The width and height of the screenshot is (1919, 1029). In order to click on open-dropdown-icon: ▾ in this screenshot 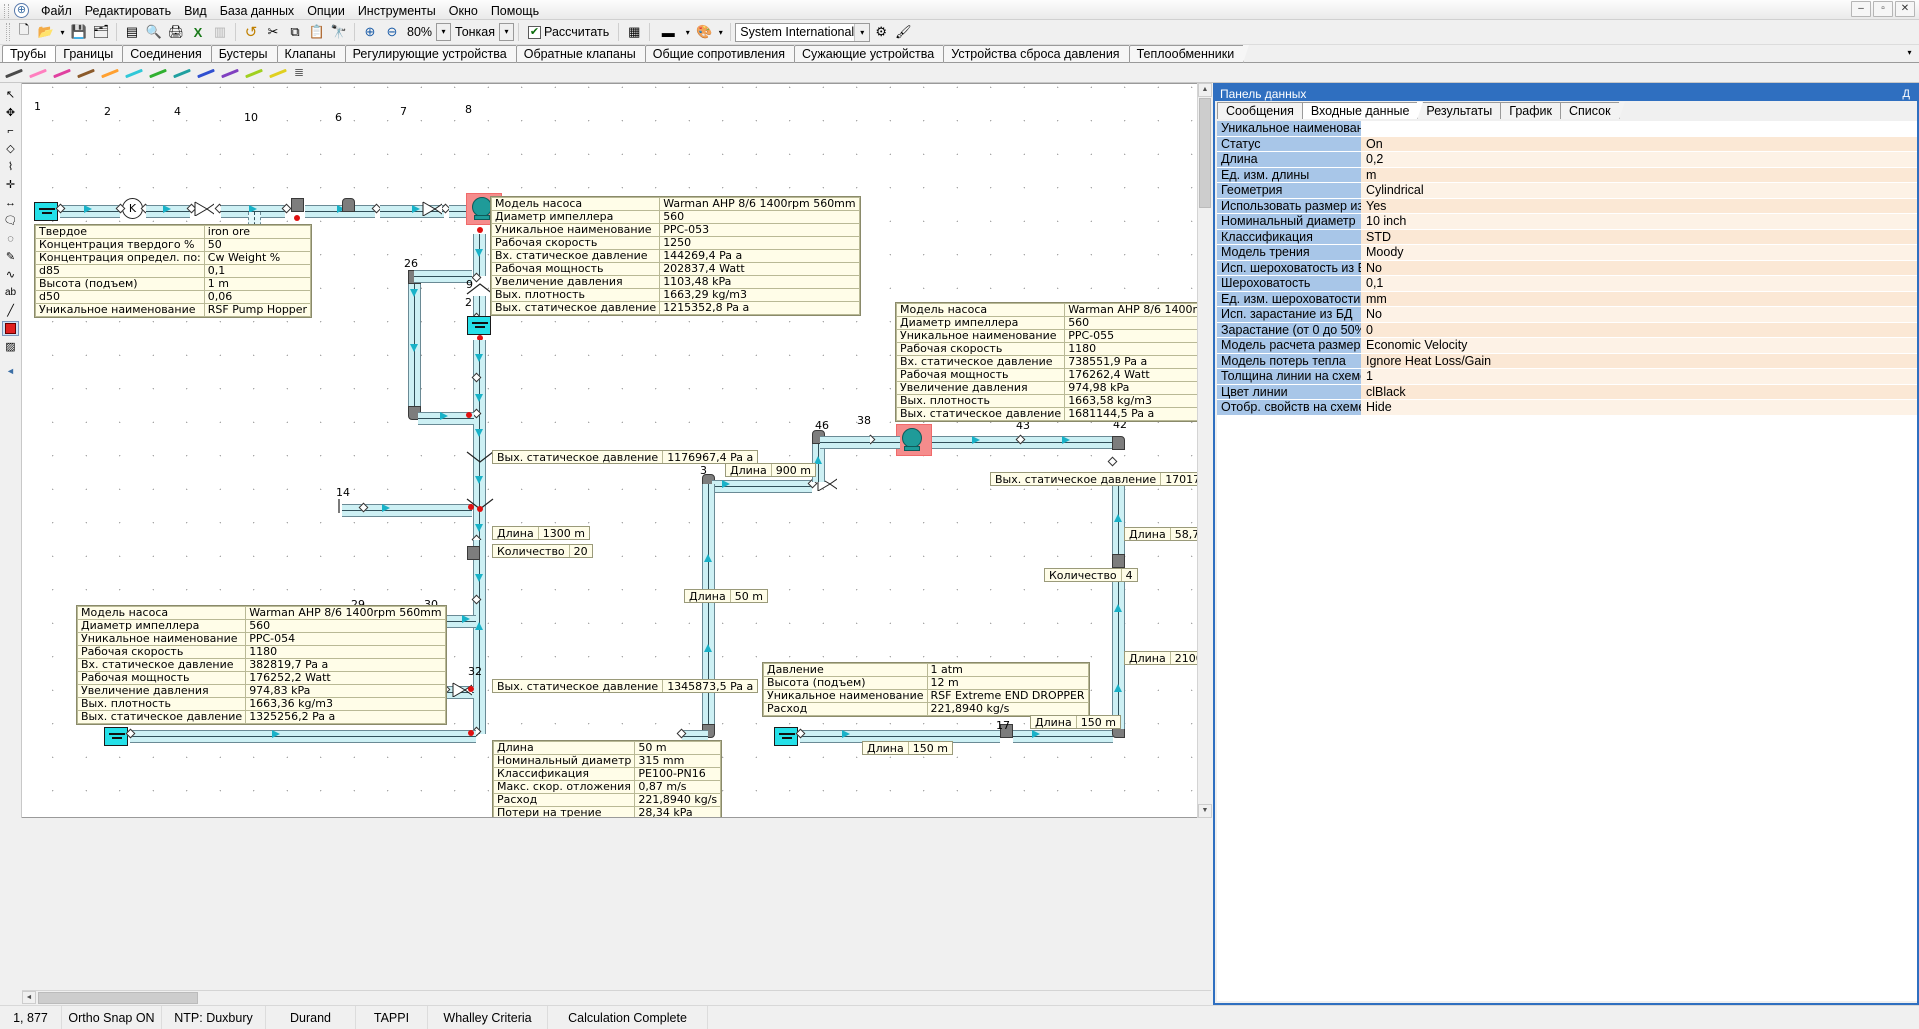, I will do `click(62, 32)`.